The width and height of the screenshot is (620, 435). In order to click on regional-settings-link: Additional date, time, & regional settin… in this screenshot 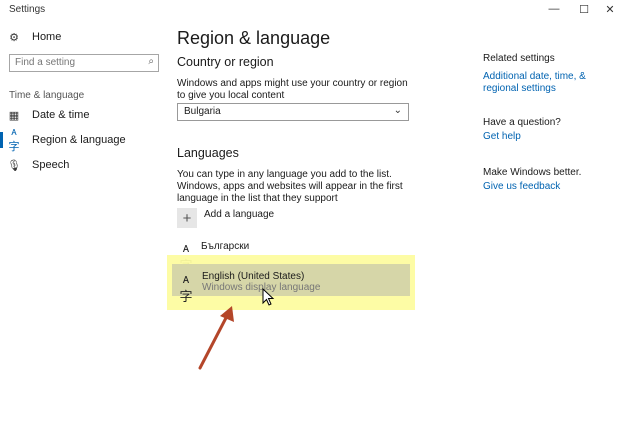, I will do `click(545, 83)`.